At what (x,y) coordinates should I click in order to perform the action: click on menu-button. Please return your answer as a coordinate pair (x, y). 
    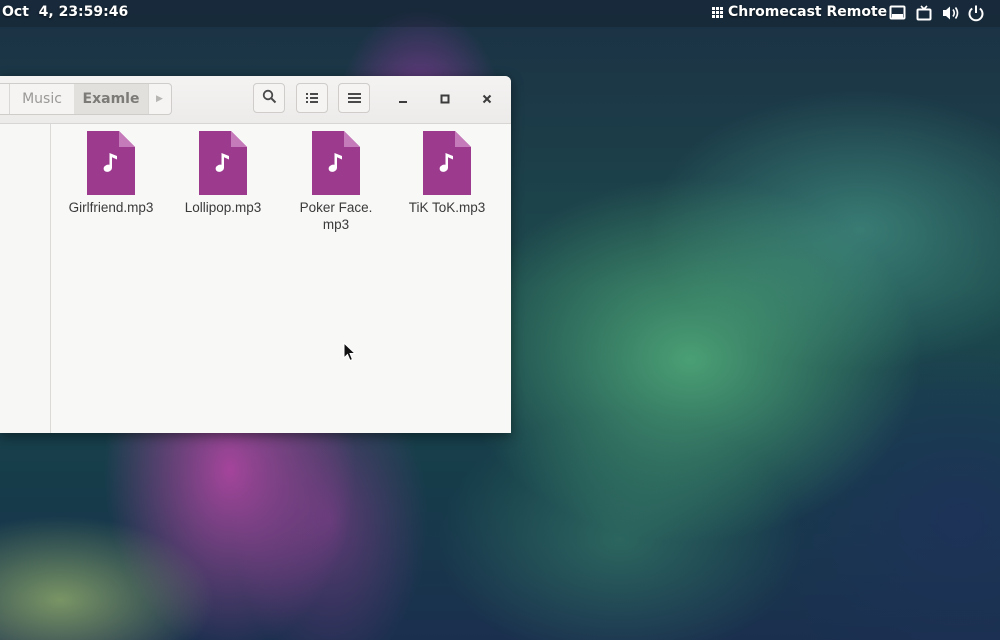
    Looking at the image, I should click on (354, 98).